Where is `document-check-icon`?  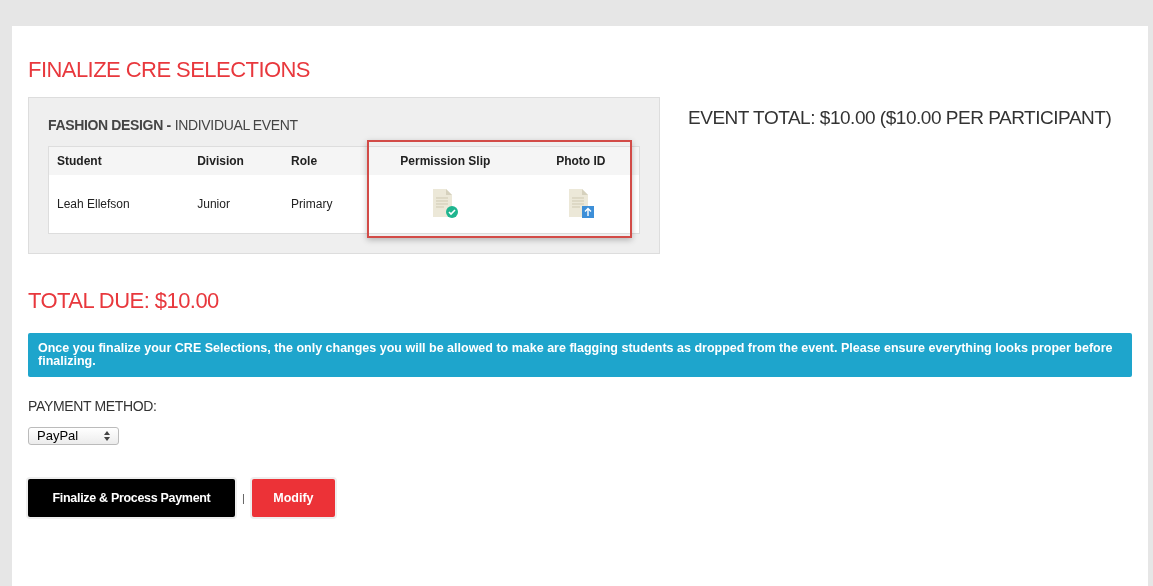 document-check-icon is located at coordinates (445, 203).